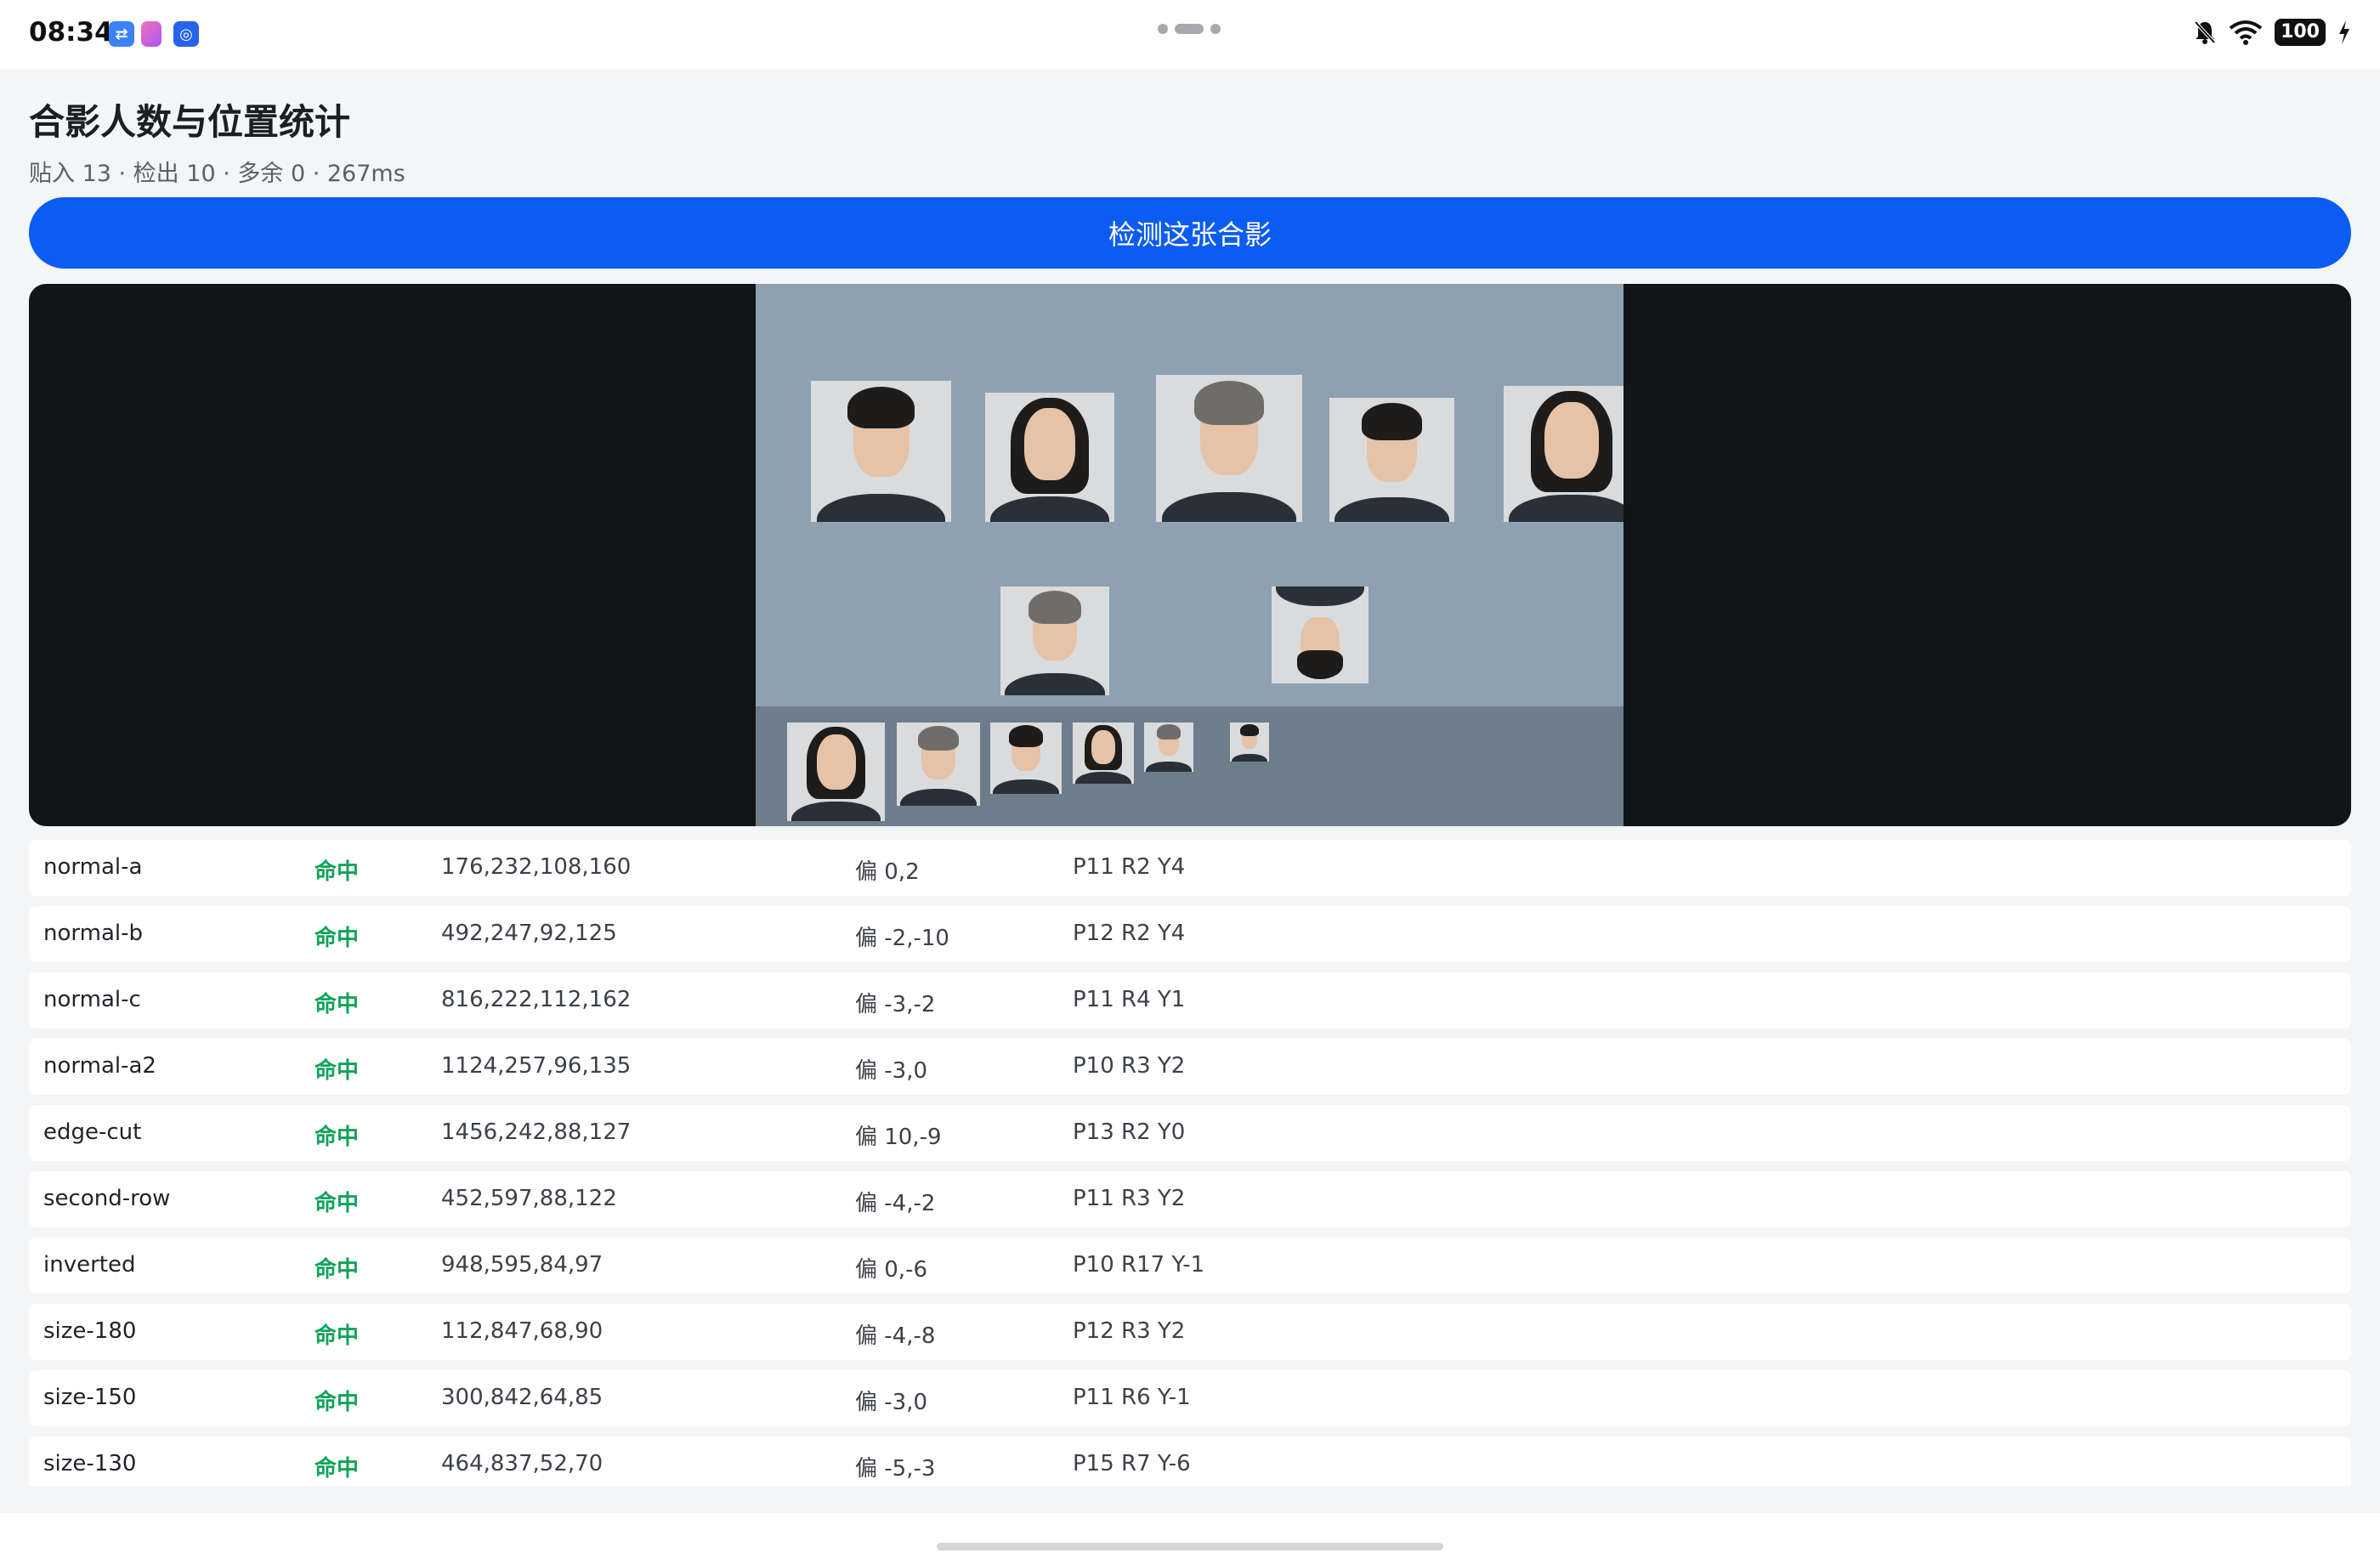 Image resolution: width=2380 pixels, height=1564 pixels. I want to click on bounding-box-value: 1124,257,96,135, so click(536, 1066).